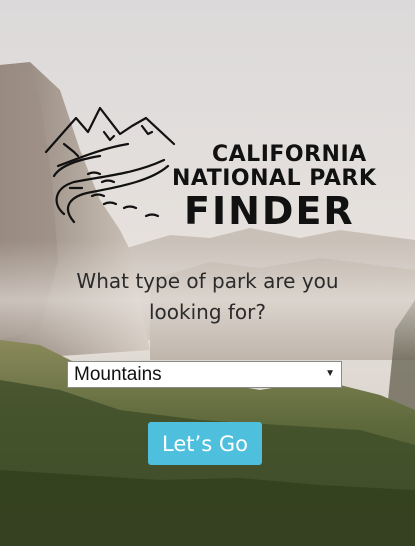  I want to click on lets-go-button: Let’s Go, so click(205, 443).